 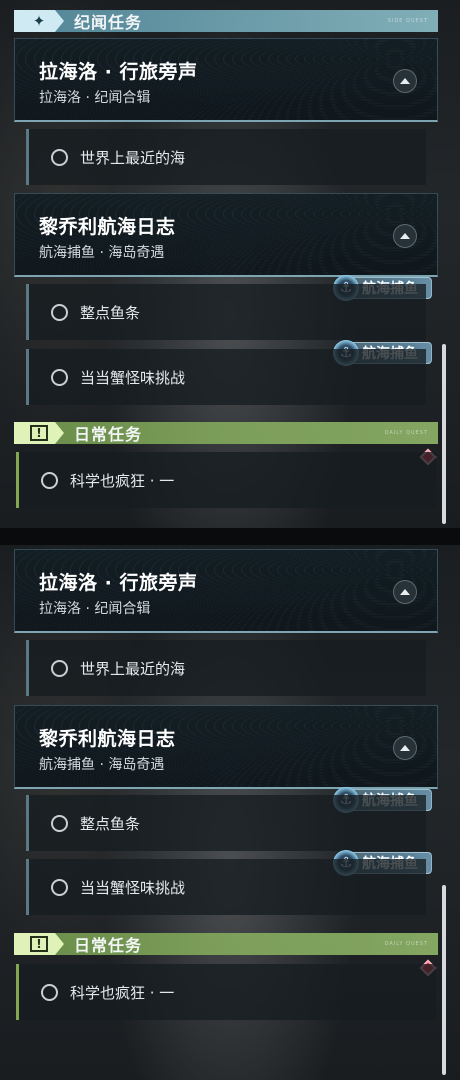 What do you see at coordinates (226, 21) in the screenshot?
I see `section-header-lore: ✦ 纪闻任务 SIDE QUEST` at bounding box center [226, 21].